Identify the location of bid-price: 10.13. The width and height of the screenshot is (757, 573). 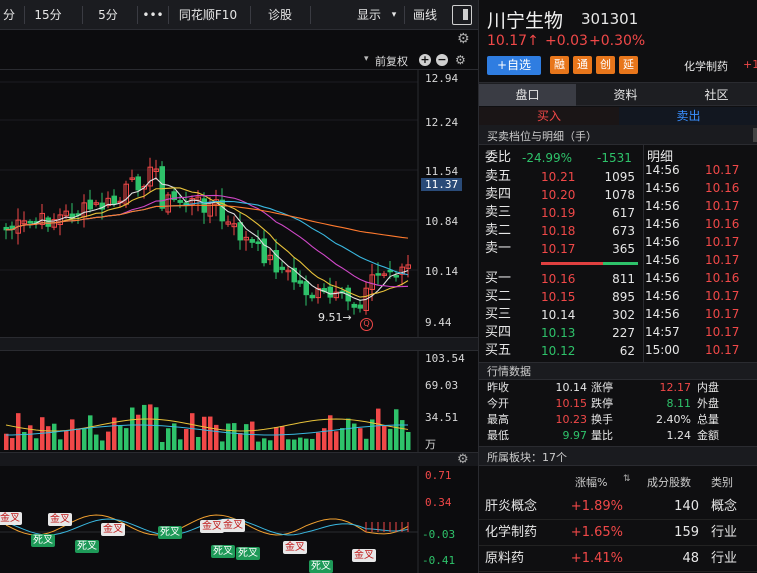
(558, 333).